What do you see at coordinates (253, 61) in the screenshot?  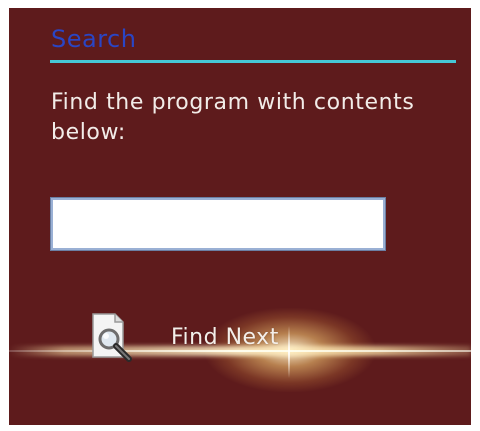 I see `title-divider` at bounding box center [253, 61].